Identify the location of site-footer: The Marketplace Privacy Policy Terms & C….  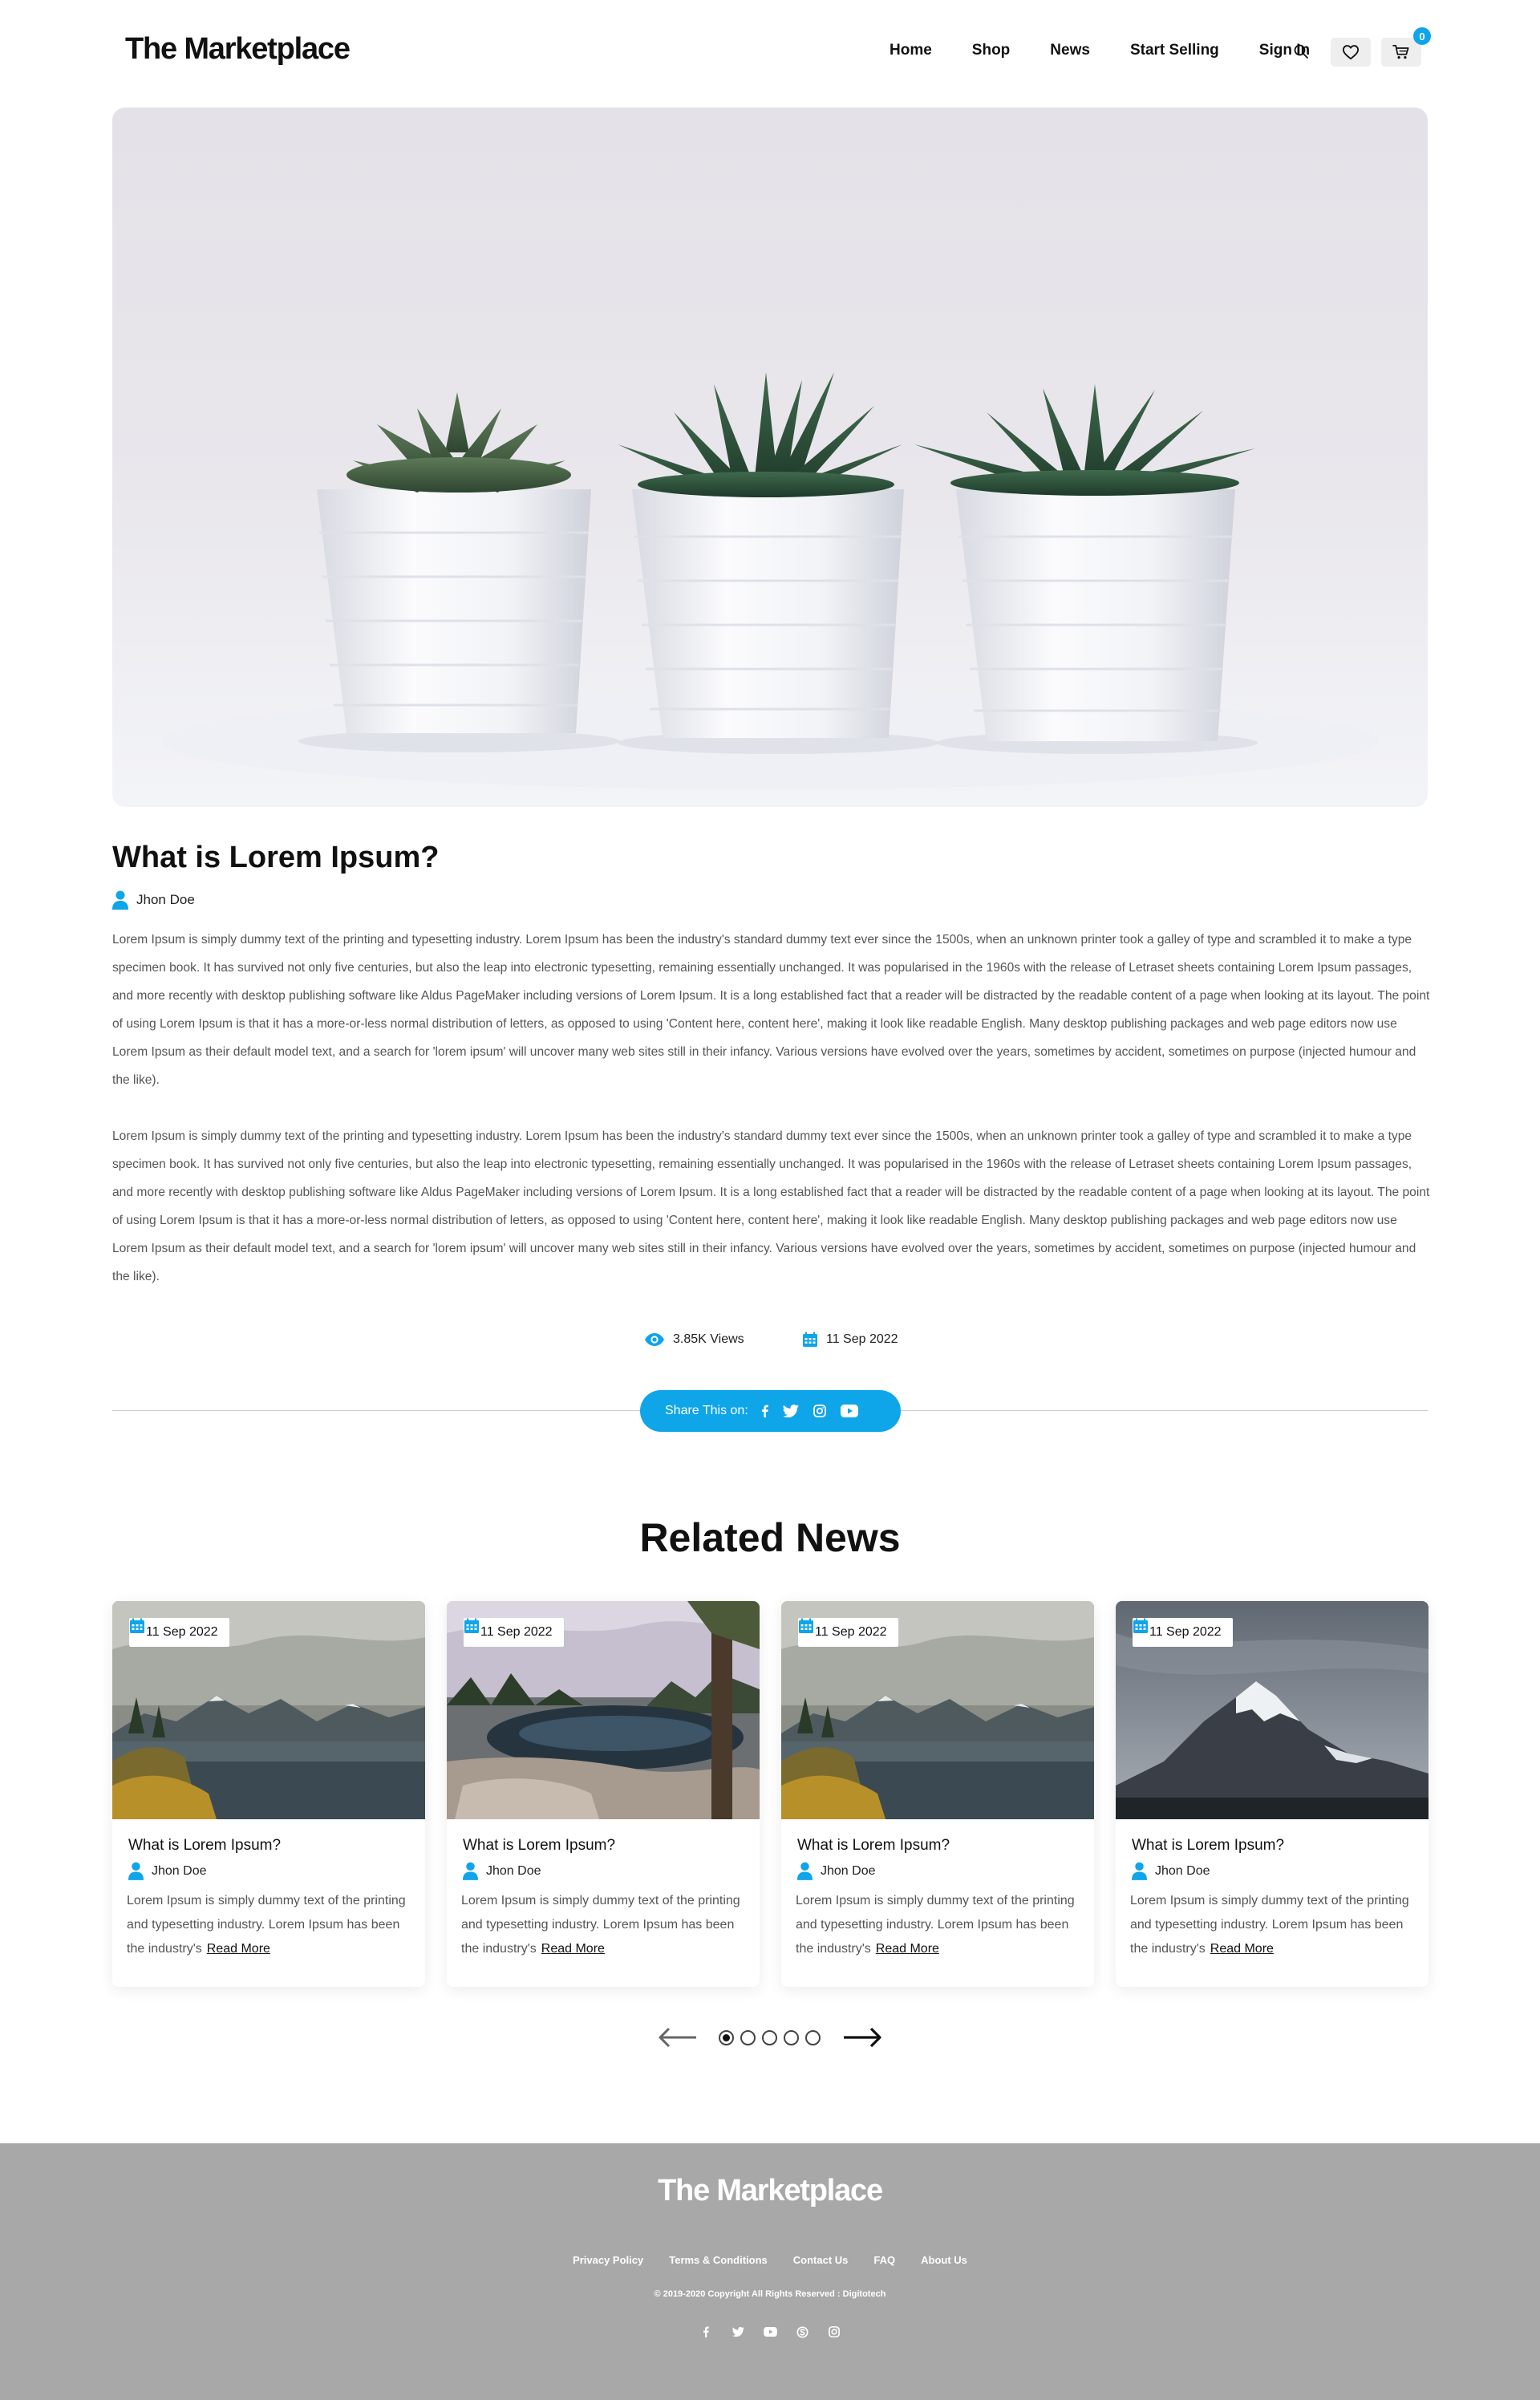
(770, 2271).